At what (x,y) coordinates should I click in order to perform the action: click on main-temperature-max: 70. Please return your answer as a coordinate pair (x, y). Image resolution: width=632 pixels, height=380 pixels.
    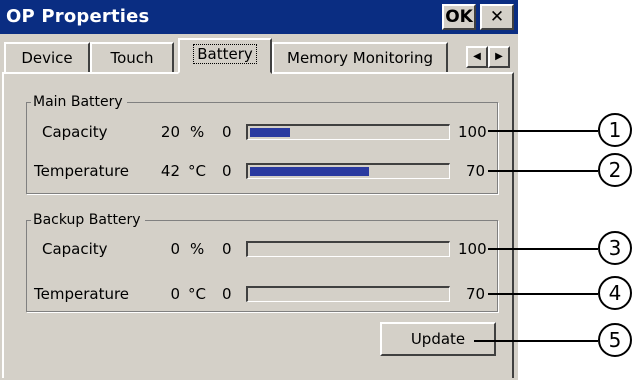
    Looking at the image, I should click on (476, 171).